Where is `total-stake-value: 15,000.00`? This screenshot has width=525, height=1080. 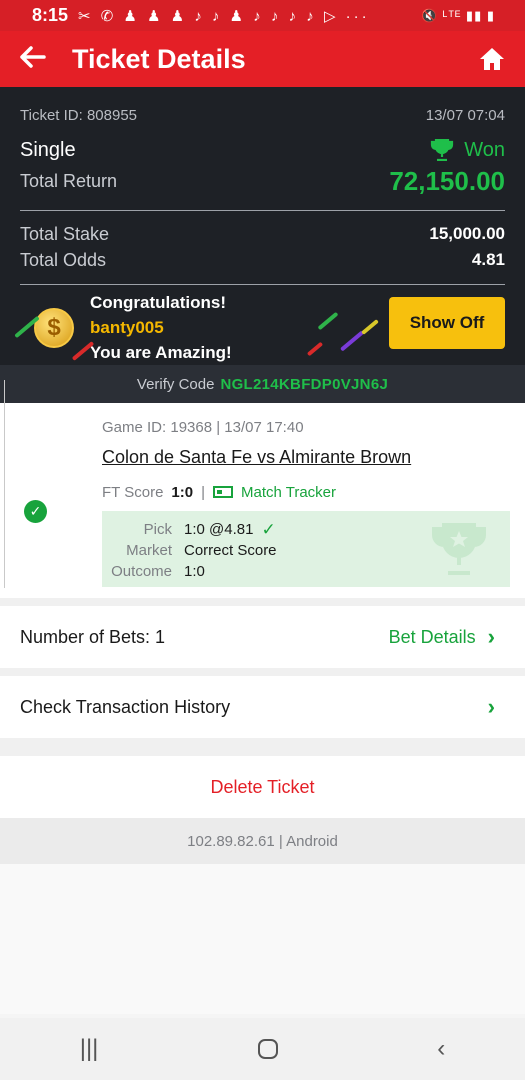
total-stake-value: 15,000.00 is located at coordinates (467, 233).